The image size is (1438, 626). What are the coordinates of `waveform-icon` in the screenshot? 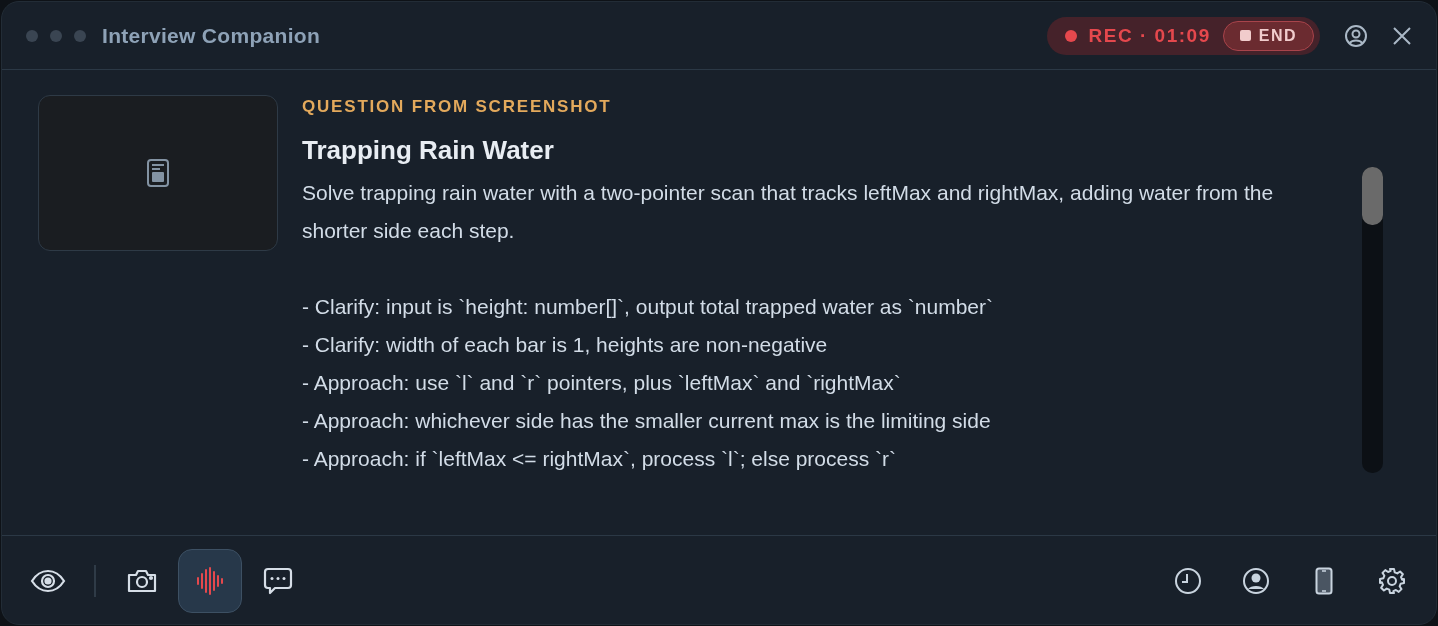 It's located at (209, 580).